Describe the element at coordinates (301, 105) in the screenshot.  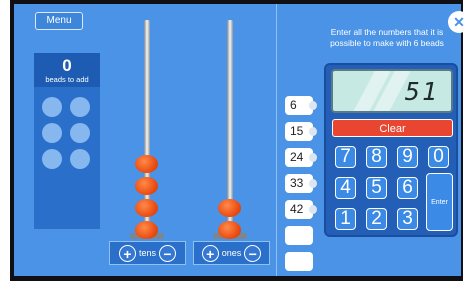
I see `answer-box: 6` at that location.